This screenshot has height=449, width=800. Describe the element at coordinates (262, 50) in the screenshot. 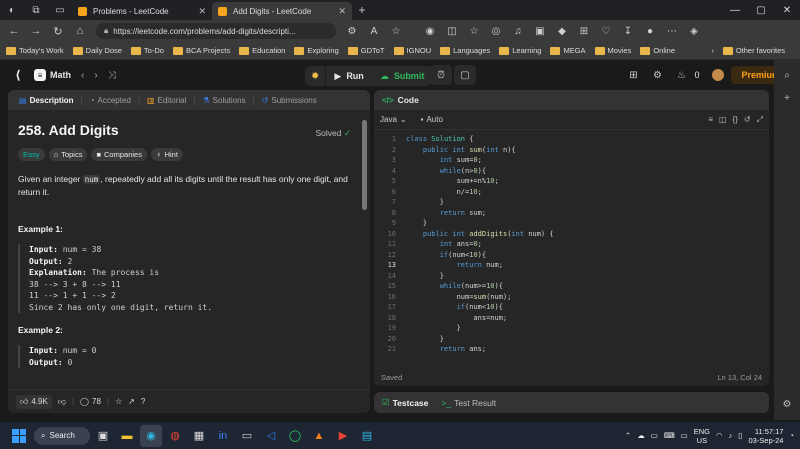

I see `bookmark-folder: Education` at that location.